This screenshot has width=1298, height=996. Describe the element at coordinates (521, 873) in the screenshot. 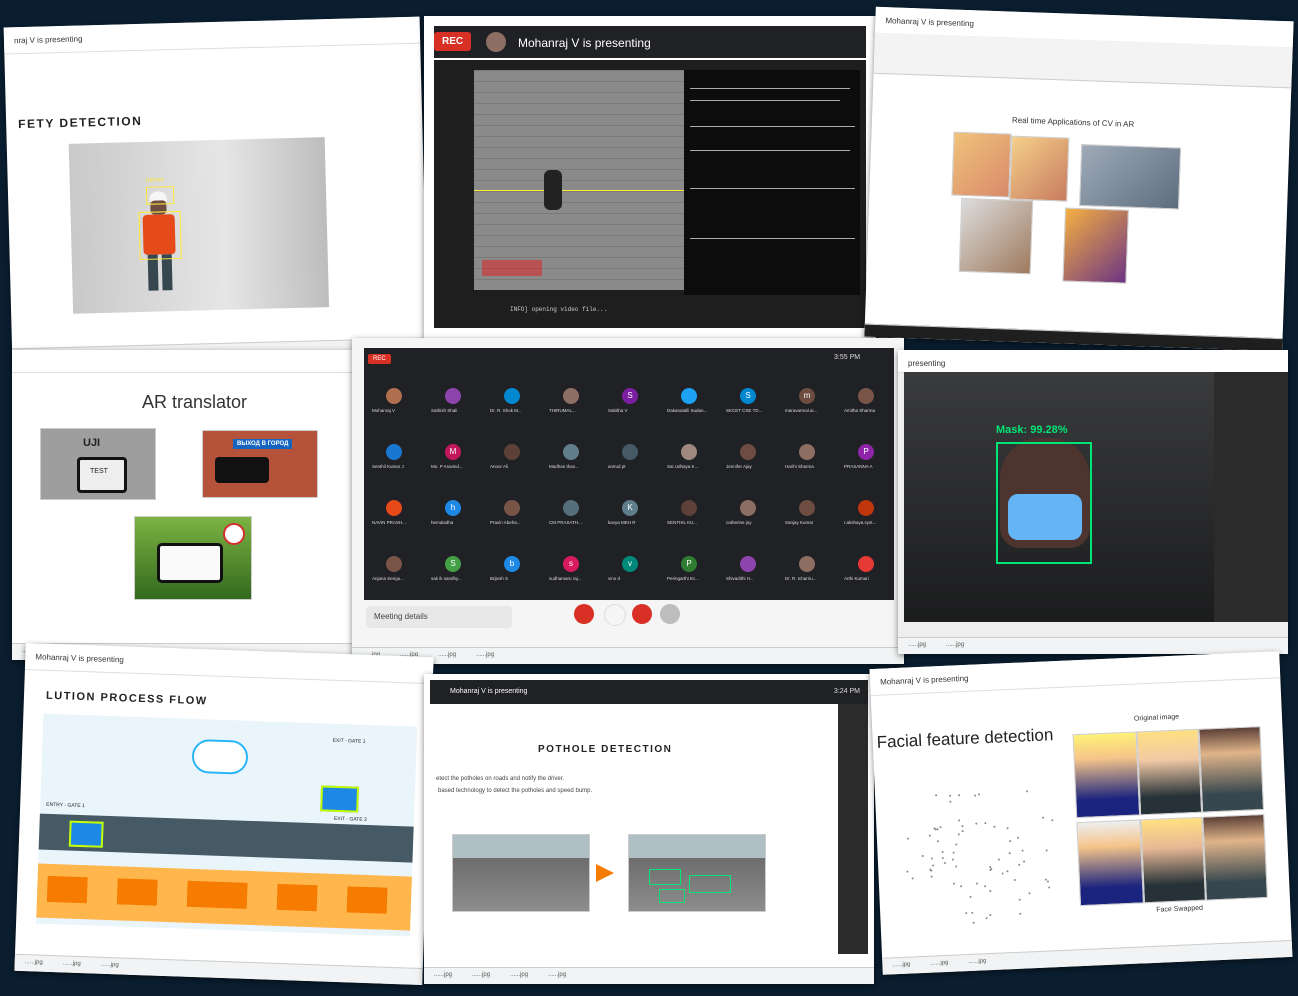

I see `pothole-photo` at that location.